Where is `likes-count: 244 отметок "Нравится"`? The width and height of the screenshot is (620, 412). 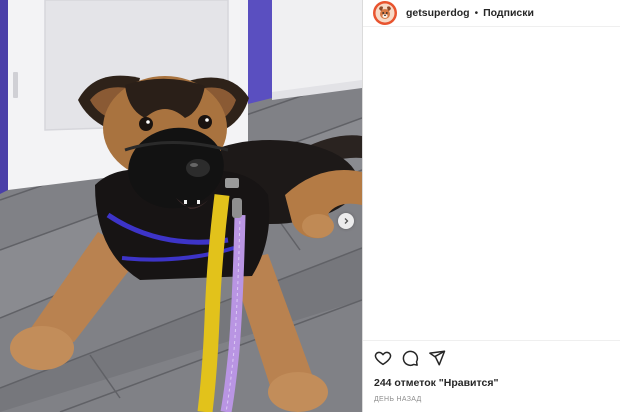 likes-count: 244 отметок "Нравится" is located at coordinates (436, 383).